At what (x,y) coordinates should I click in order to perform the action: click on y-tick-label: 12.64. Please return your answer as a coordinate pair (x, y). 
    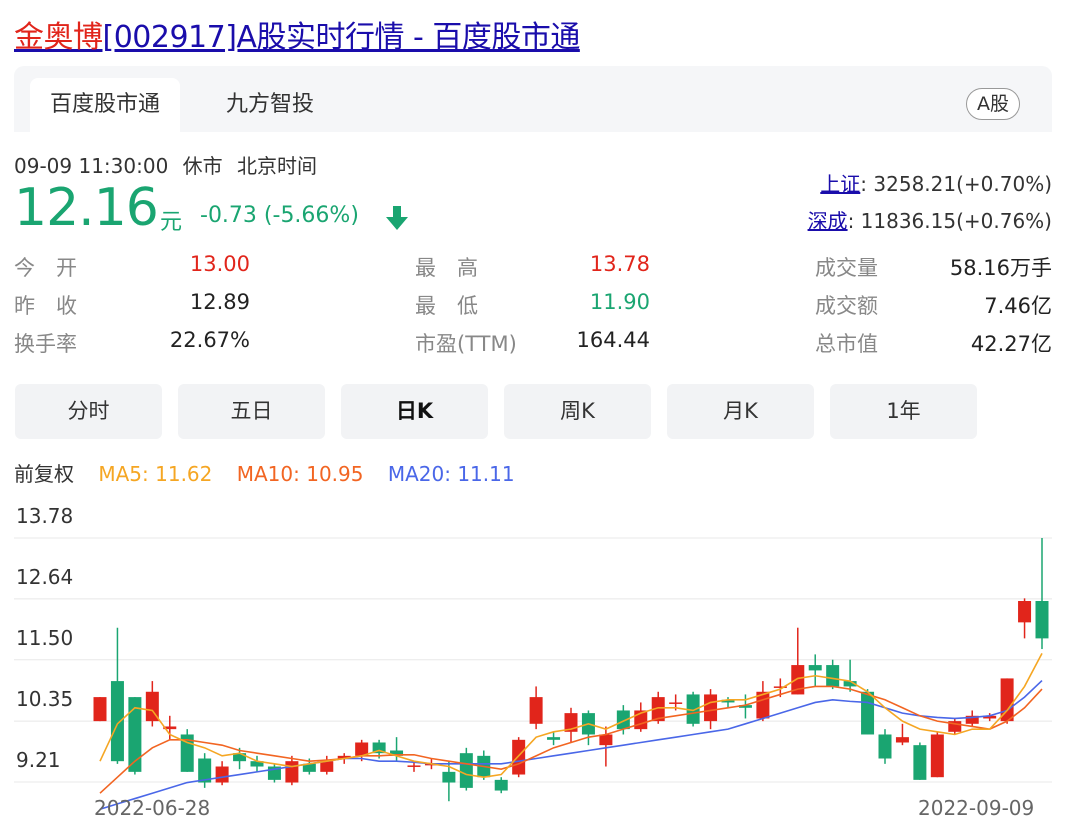
    Looking at the image, I should click on (45, 577).